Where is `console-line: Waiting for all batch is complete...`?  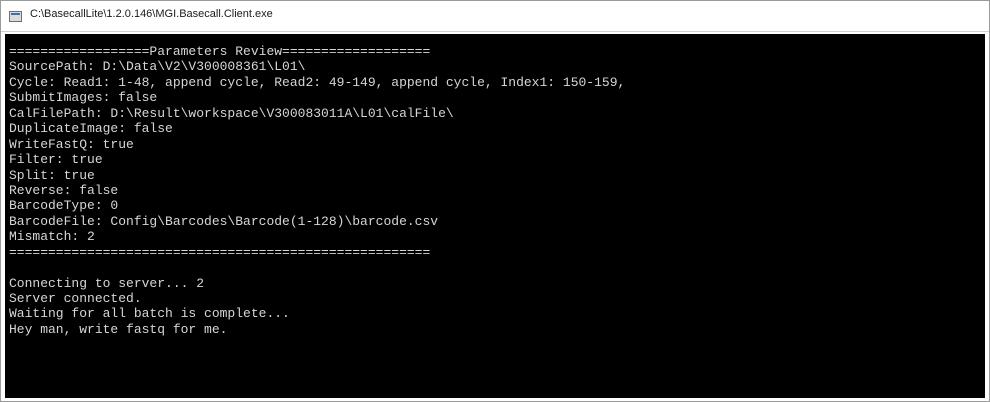
console-line: Waiting for all batch is complete... is located at coordinates (149, 314).